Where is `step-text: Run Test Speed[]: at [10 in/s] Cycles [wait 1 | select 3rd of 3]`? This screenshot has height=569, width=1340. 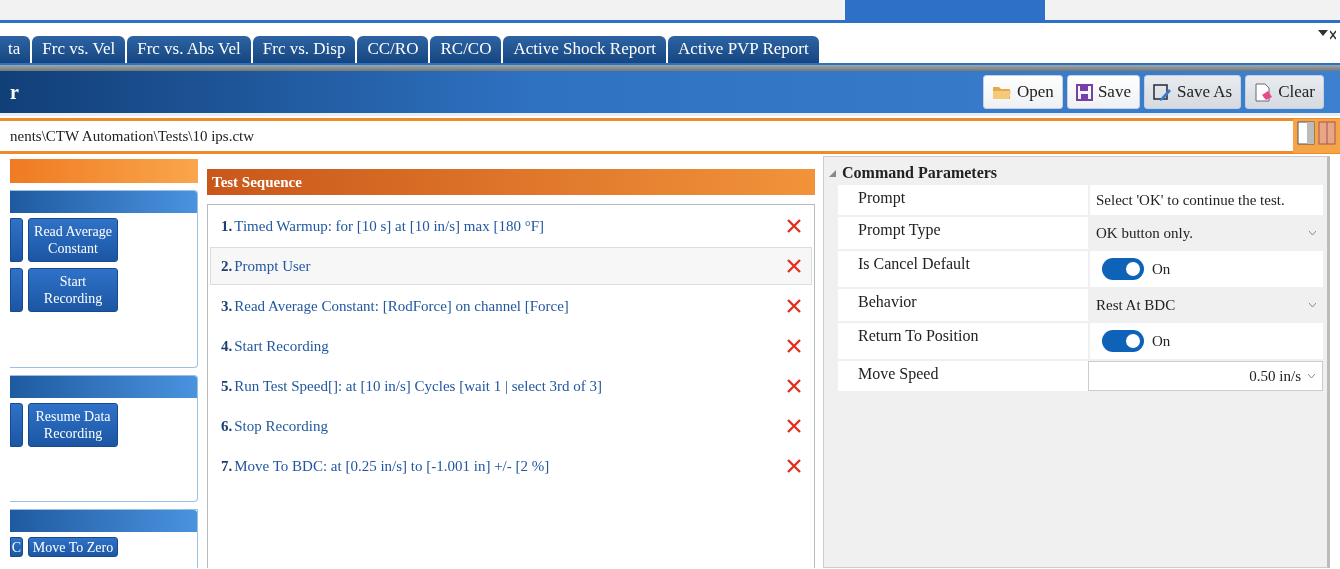 step-text: Run Test Speed[]: at [10 in/s] Cycles [wait 1 | select 3rd of 3] is located at coordinates (419, 386).